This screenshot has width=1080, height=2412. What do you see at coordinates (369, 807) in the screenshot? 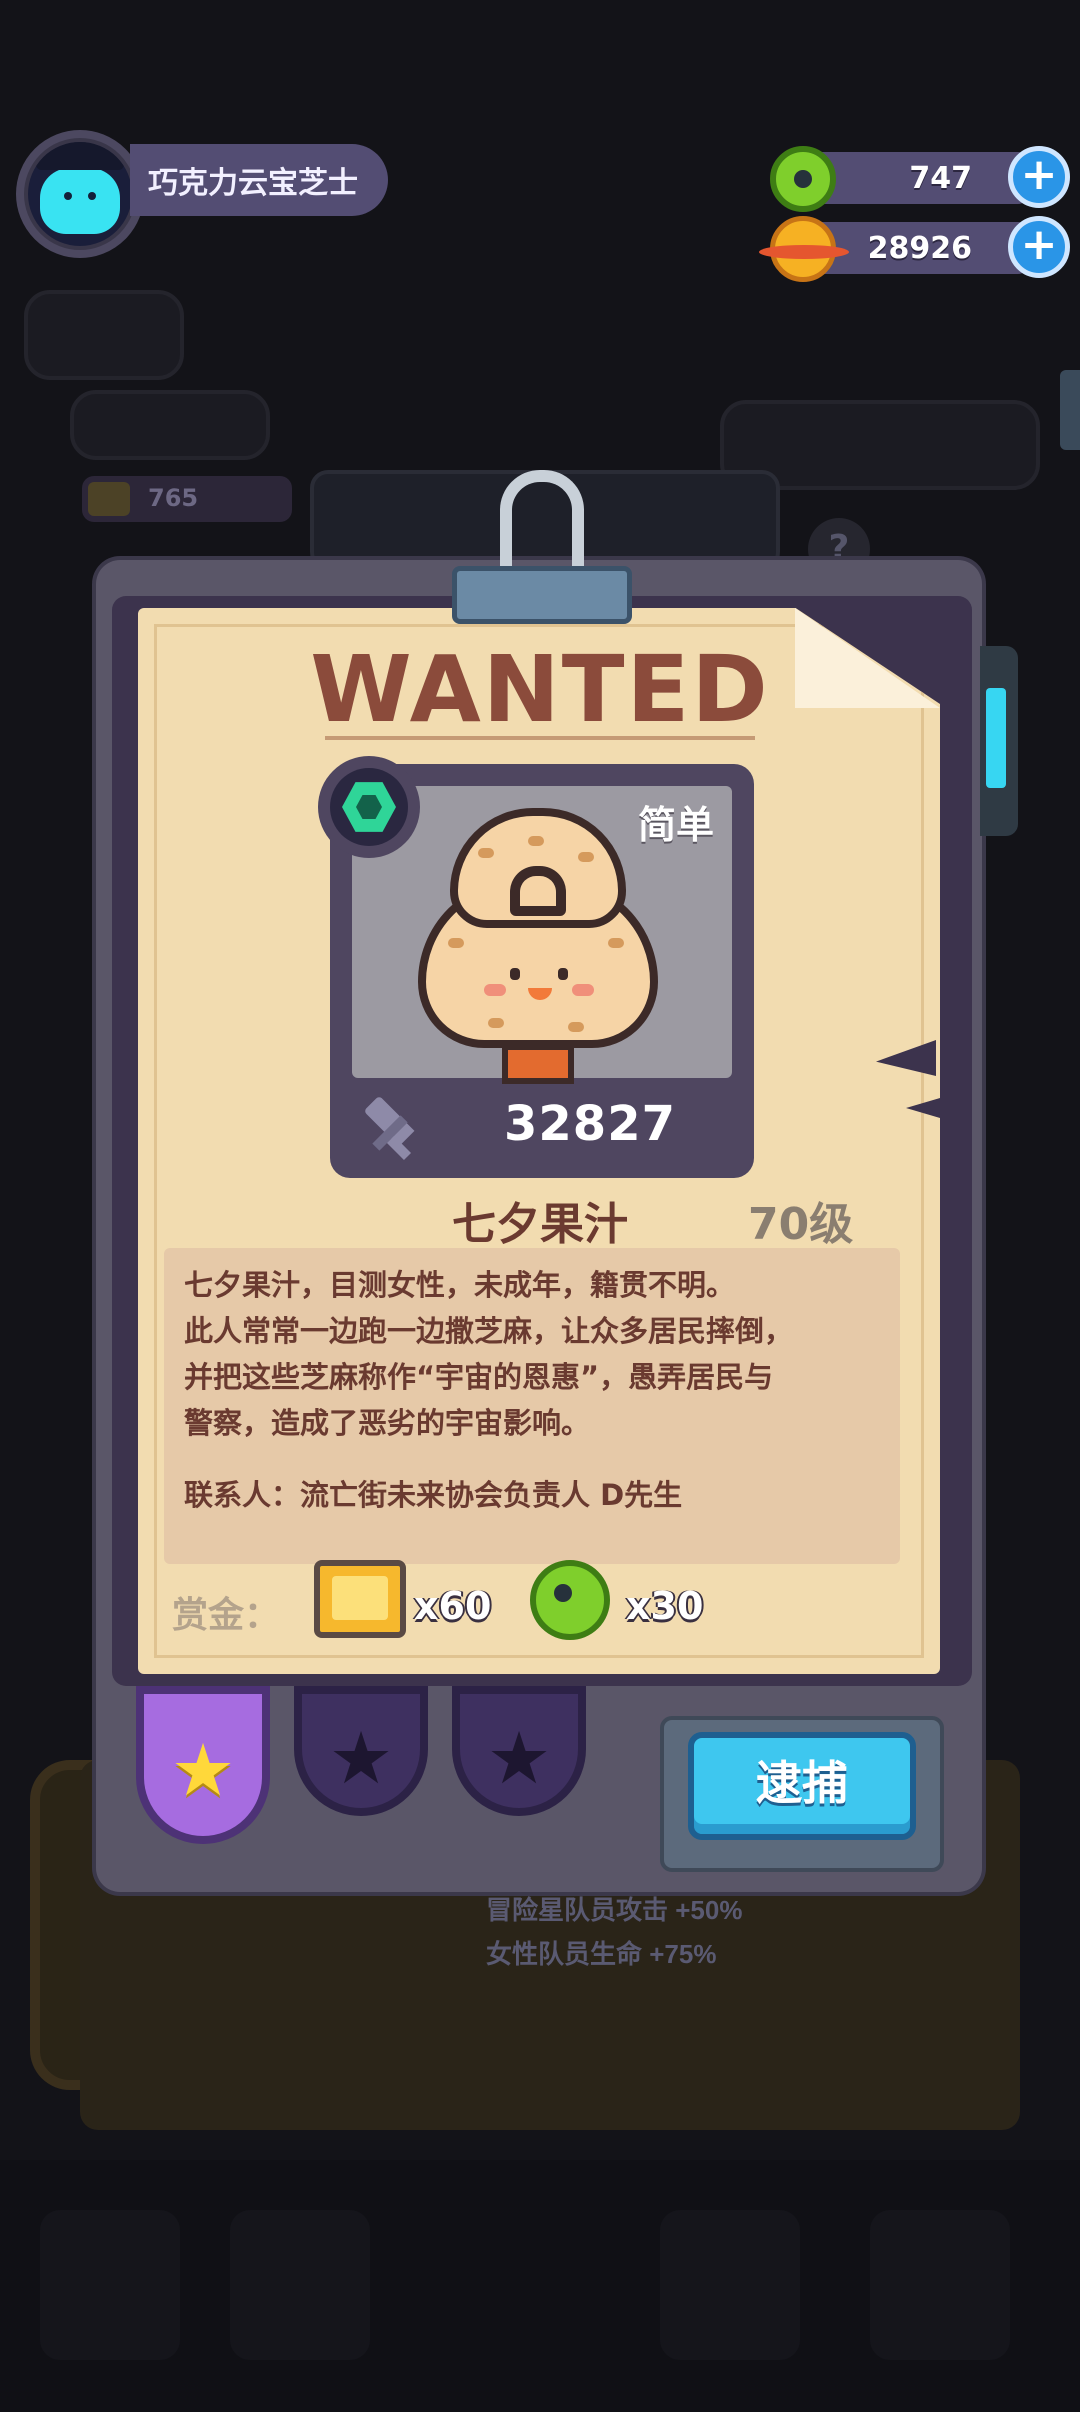
I see `rarity-badge` at bounding box center [369, 807].